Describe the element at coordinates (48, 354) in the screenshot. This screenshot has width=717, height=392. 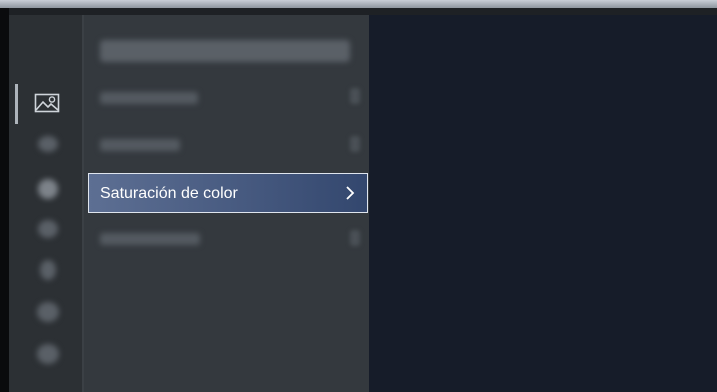
I see `accessibility-icon` at that location.